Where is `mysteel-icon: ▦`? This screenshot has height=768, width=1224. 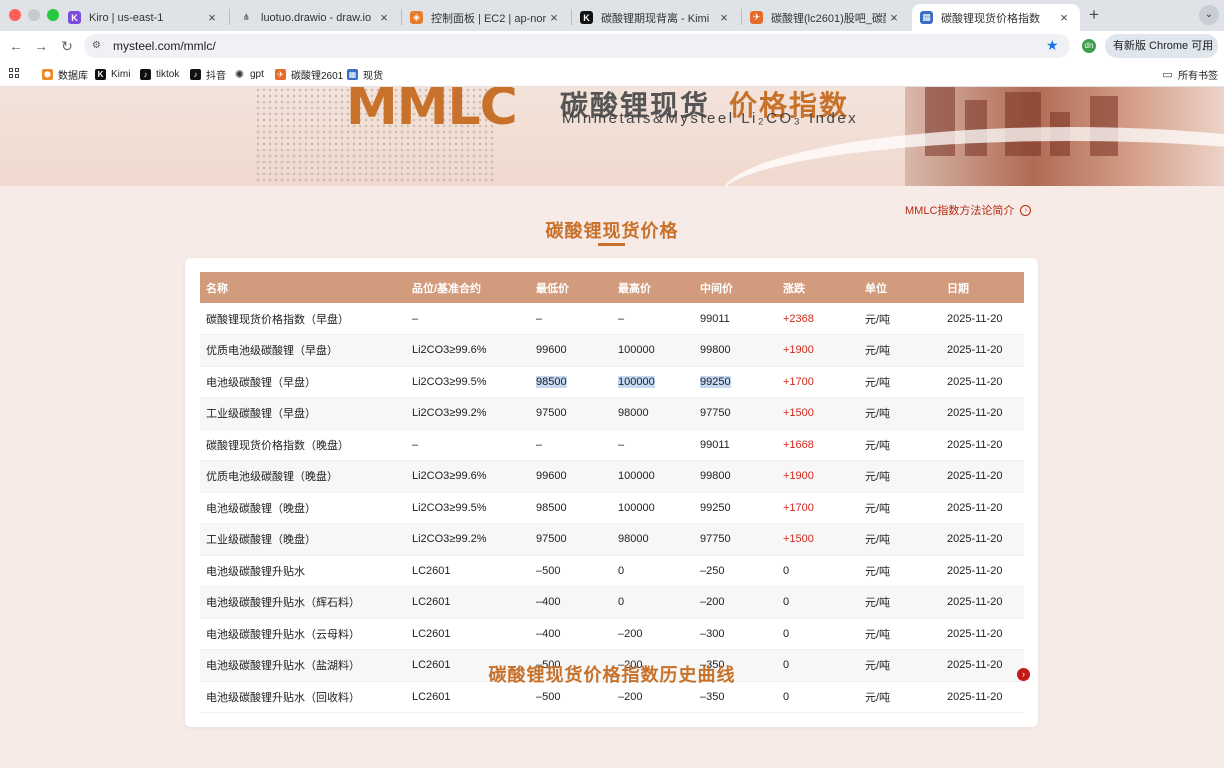
mysteel-icon: ▦ is located at coordinates (926, 17).